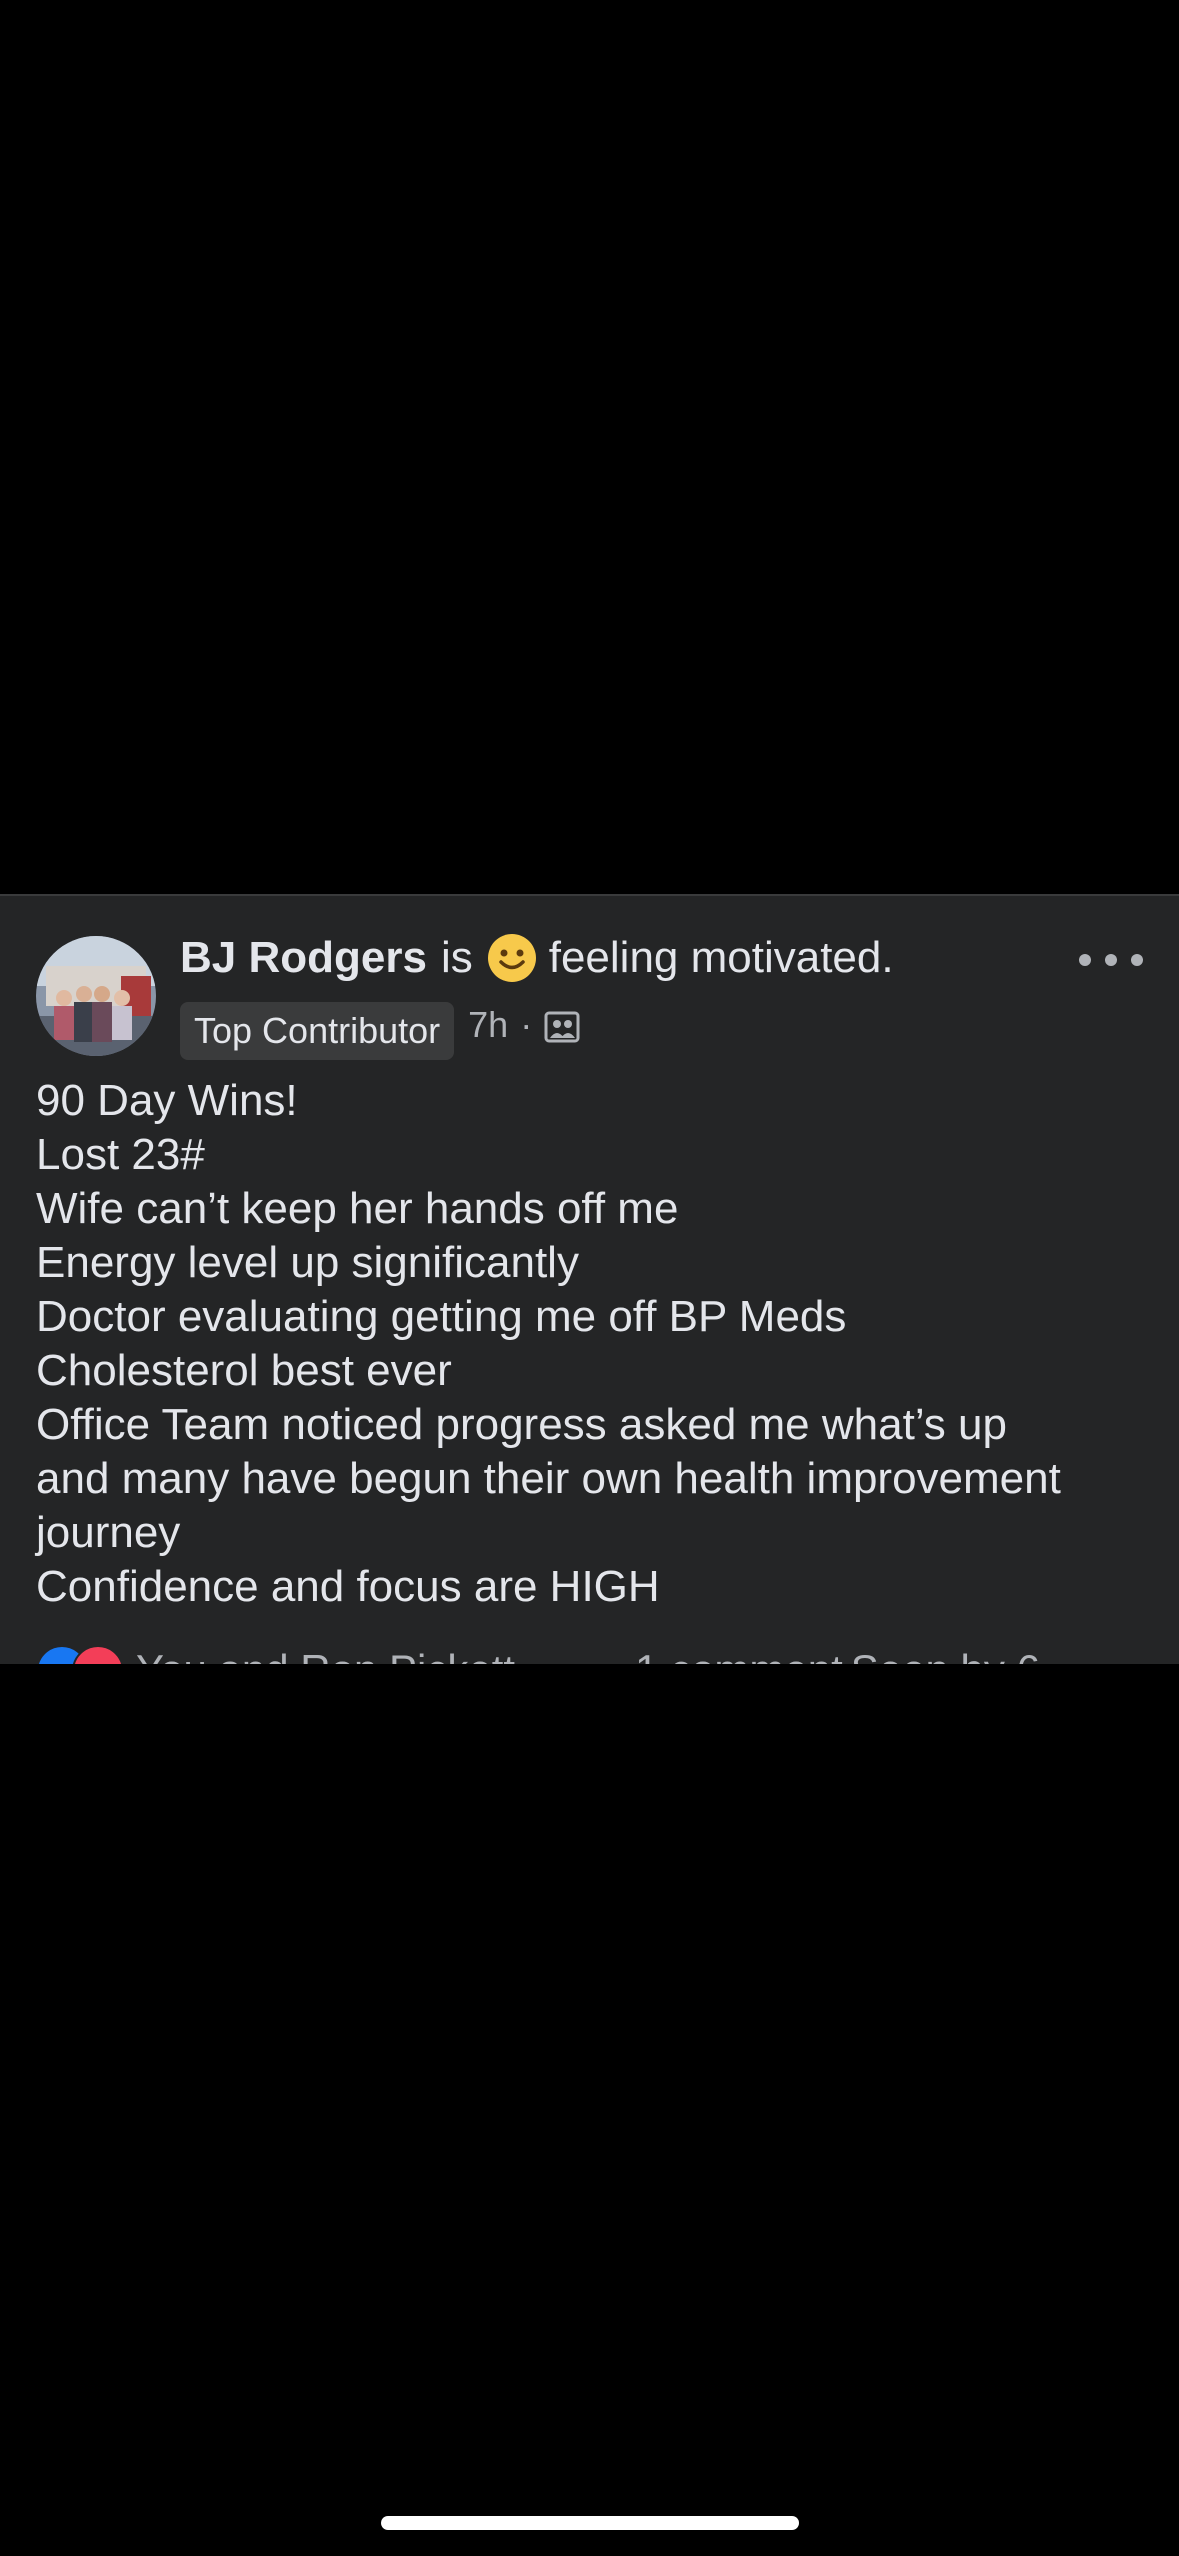  I want to click on reaction-names: You and Ron Pickett, so click(325, 1655).